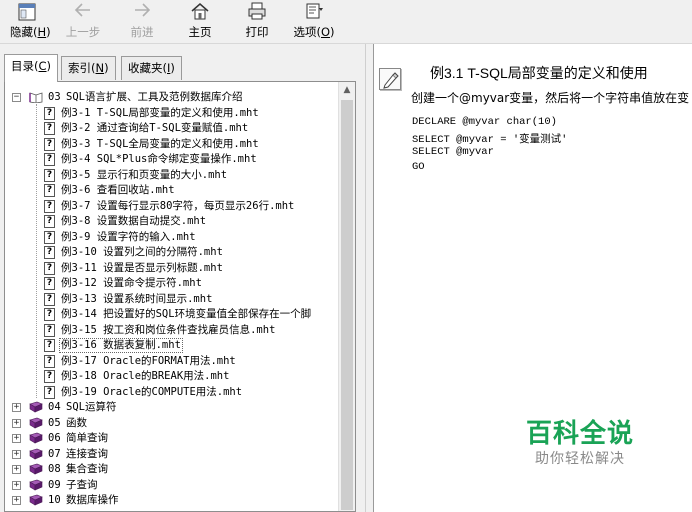  Describe the element at coordinates (87, 438) in the screenshot. I see `chapter-title: 简单查询` at that location.